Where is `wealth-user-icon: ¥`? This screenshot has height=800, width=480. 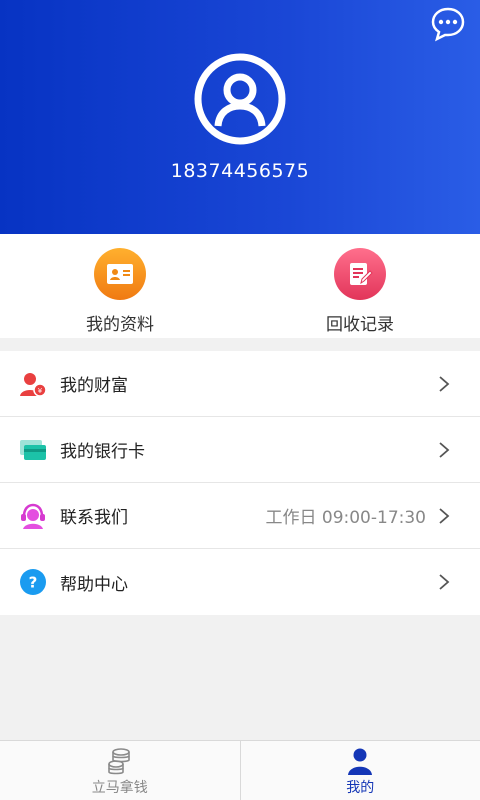 wealth-user-icon: ¥ is located at coordinates (33, 385).